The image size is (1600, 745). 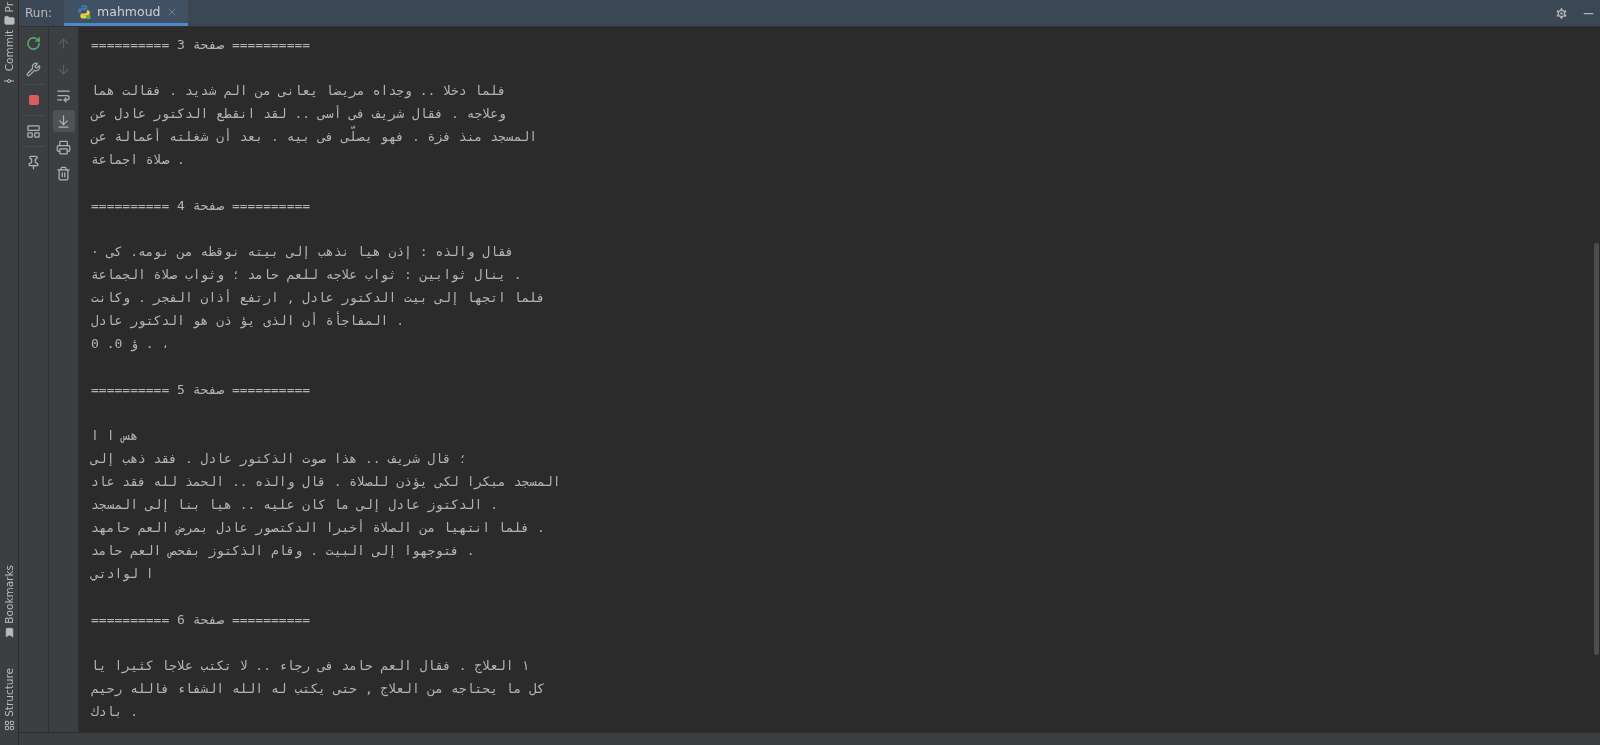 What do you see at coordinates (318, 689) in the screenshot?
I see `console-line: كل ما يحتاجه من العلاج , حتى يكتب له الله الشفاء فالله رحيم` at bounding box center [318, 689].